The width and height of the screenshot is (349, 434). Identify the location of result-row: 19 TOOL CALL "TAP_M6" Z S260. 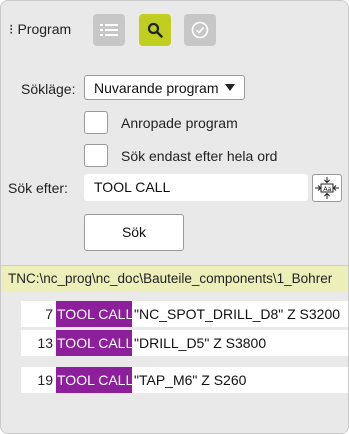
(184, 380).